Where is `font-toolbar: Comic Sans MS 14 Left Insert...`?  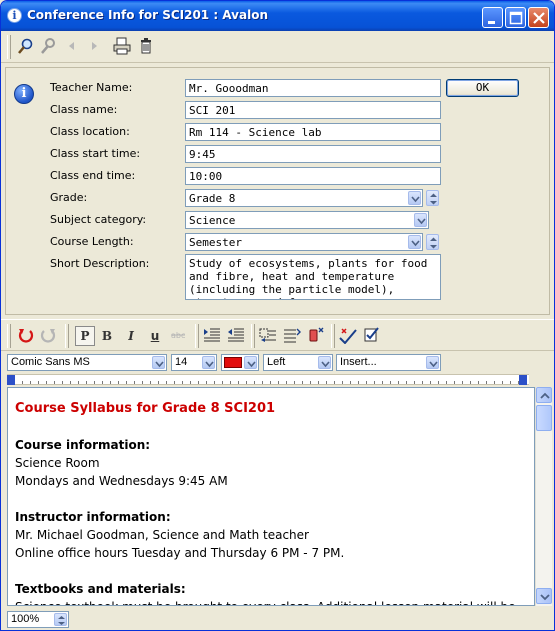
font-toolbar: Comic Sans MS 14 Left Insert... is located at coordinates (277, 362).